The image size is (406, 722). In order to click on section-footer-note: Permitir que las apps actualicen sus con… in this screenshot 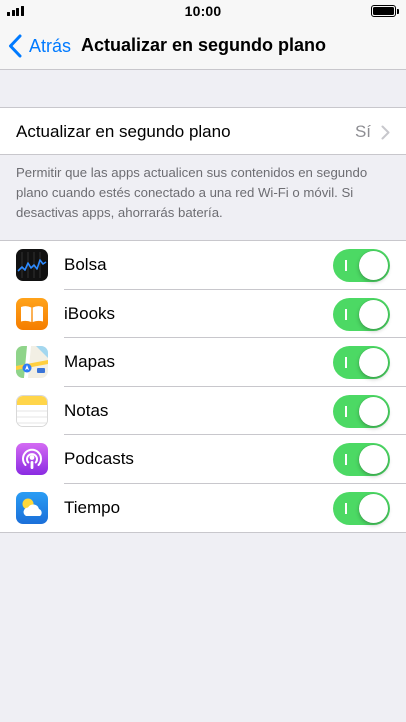, I will do `click(192, 192)`.